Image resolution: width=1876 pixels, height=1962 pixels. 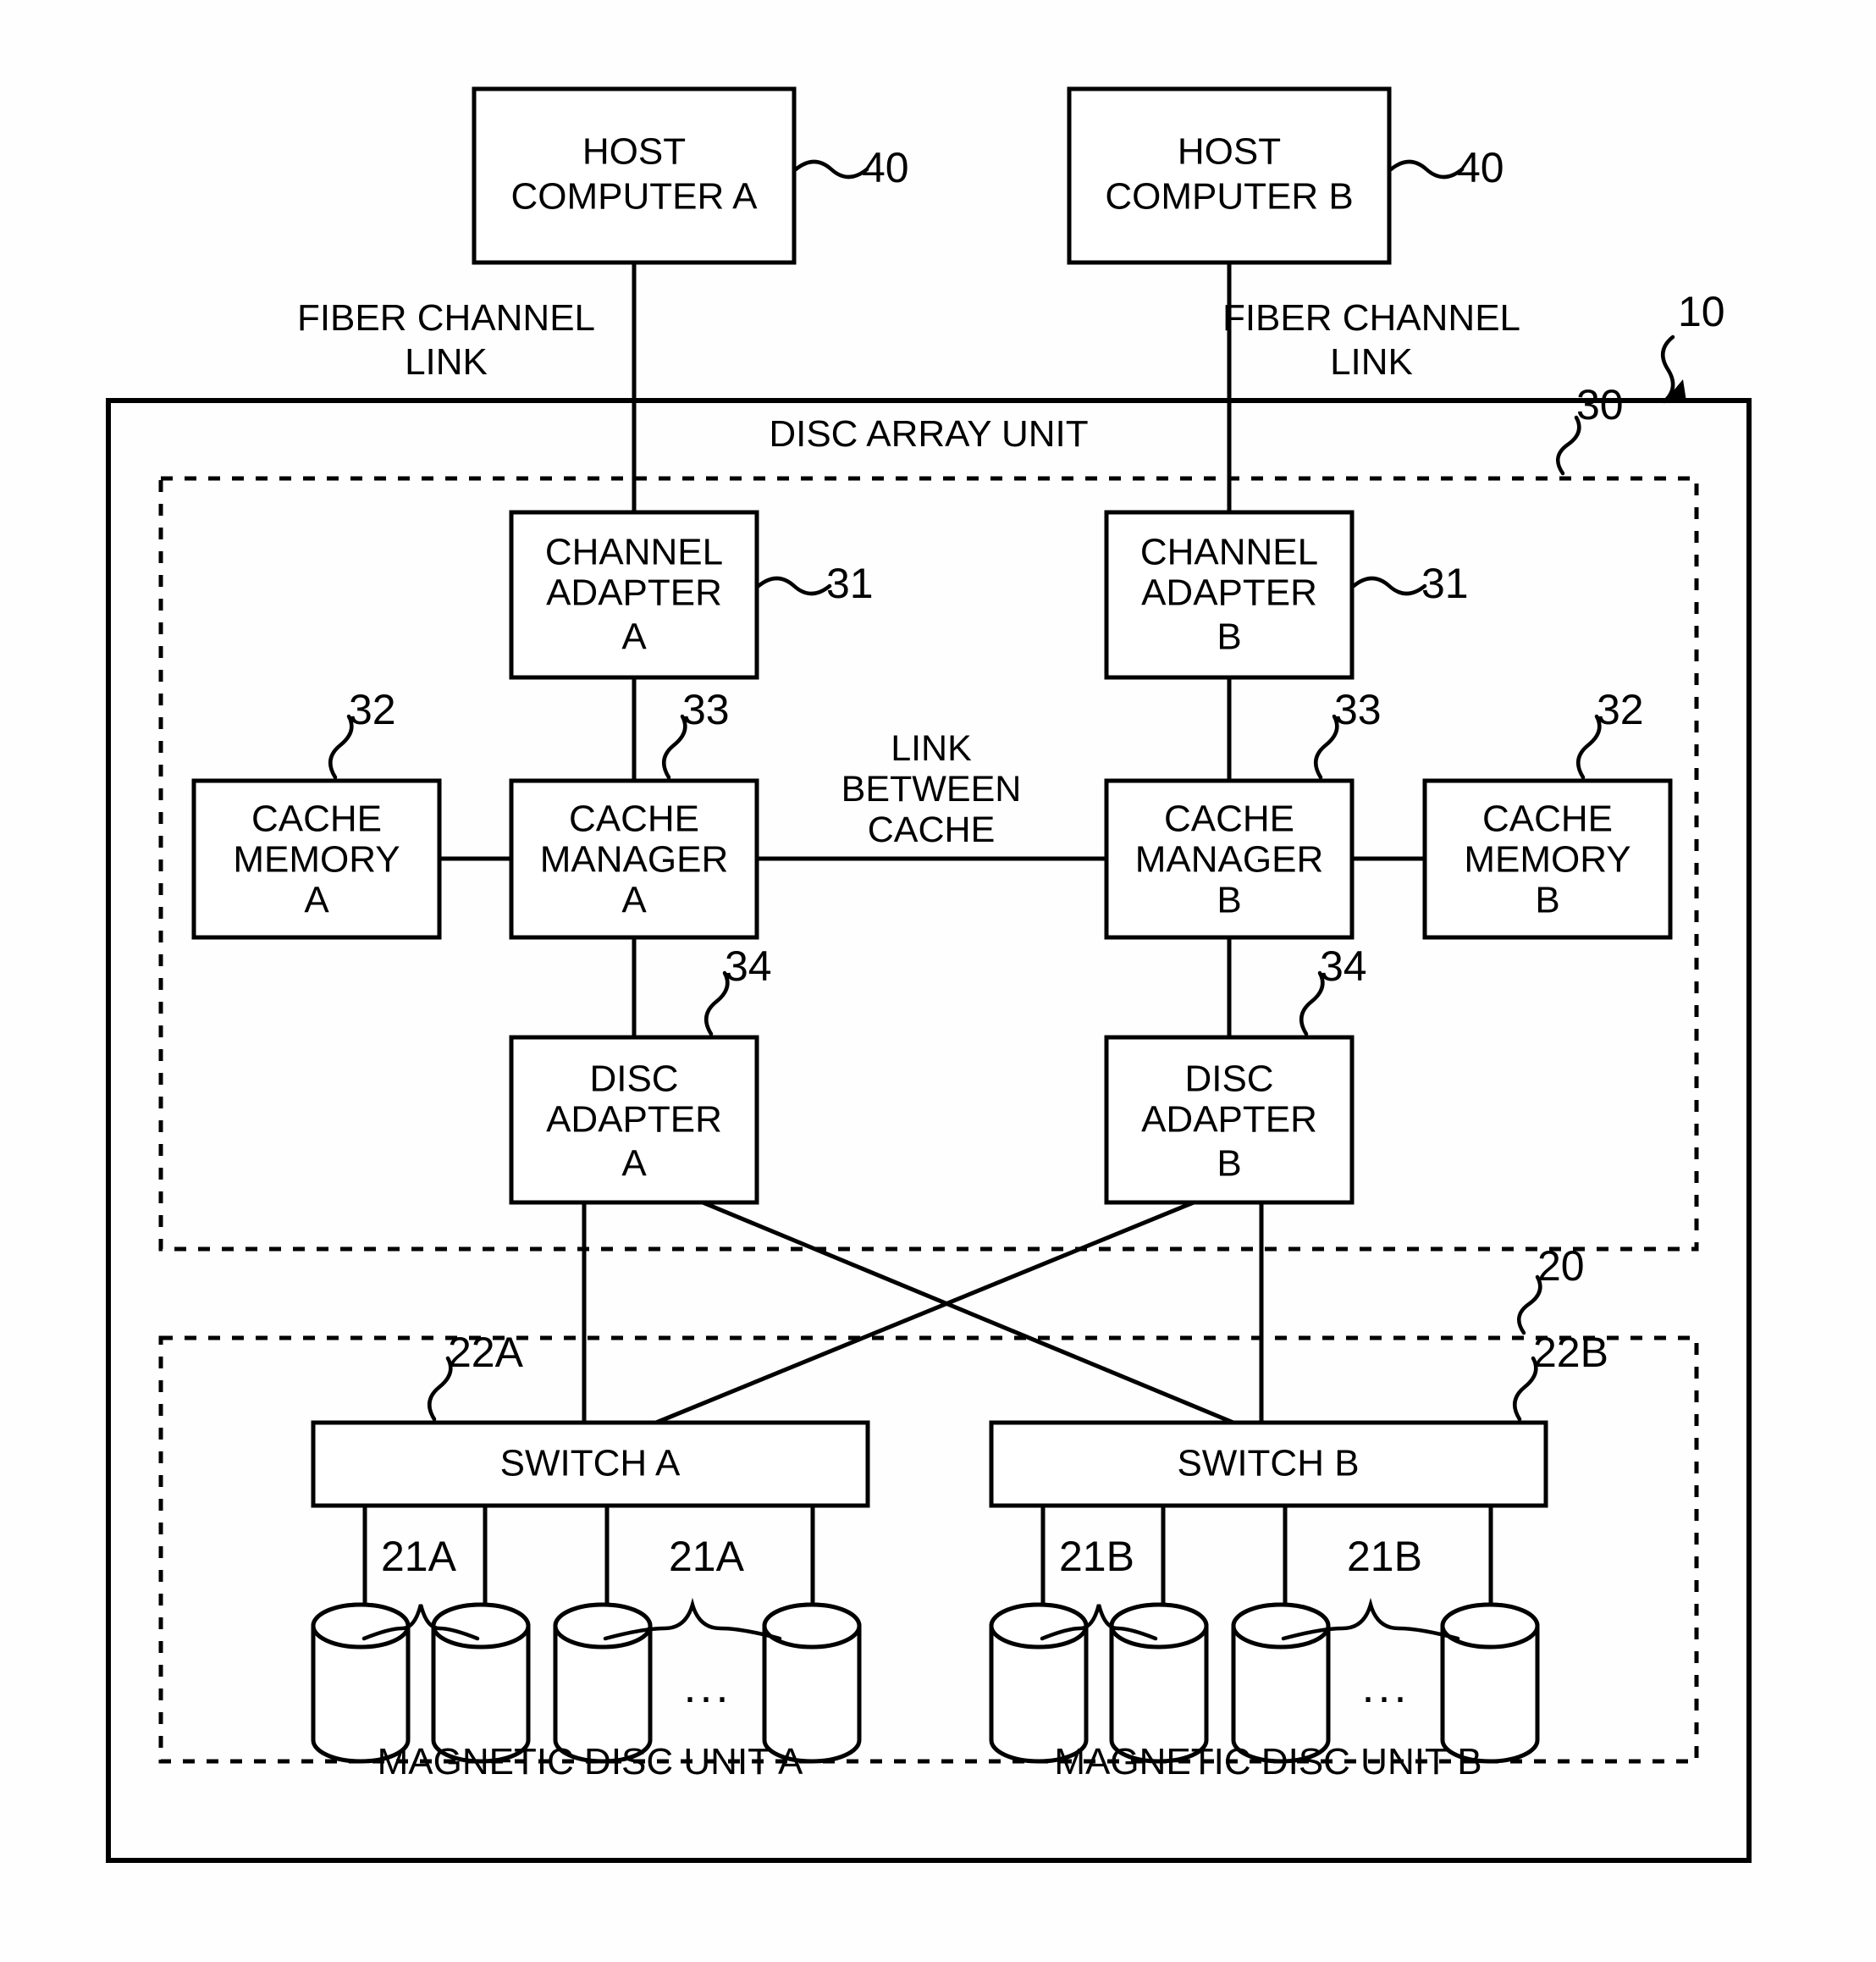 What do you see at coordinates (1389, 586) in the screenshot?
I see `channel-adapter-b-ref-leader` at bounding box center [1389, 586].